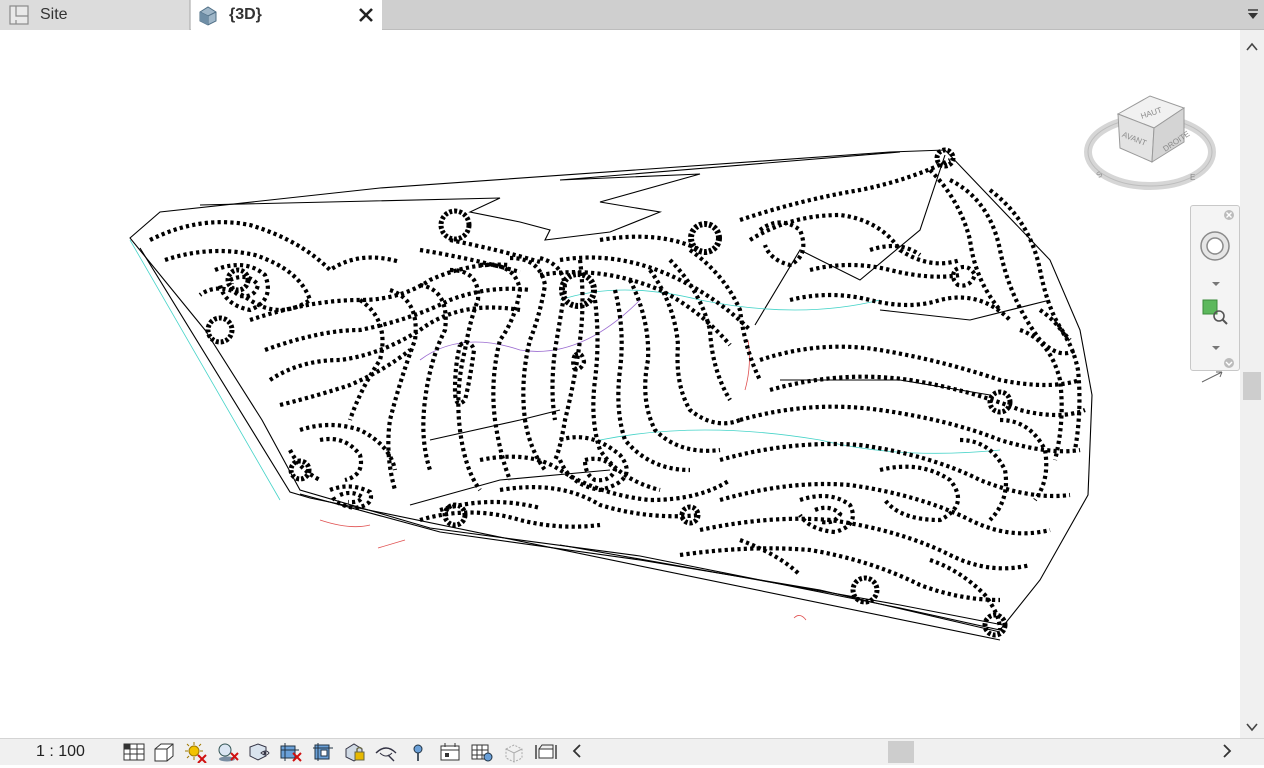 The width and height of the screenshot is (1264, 768). I want to click on vertical-scrollbar, so click(1252, 384).